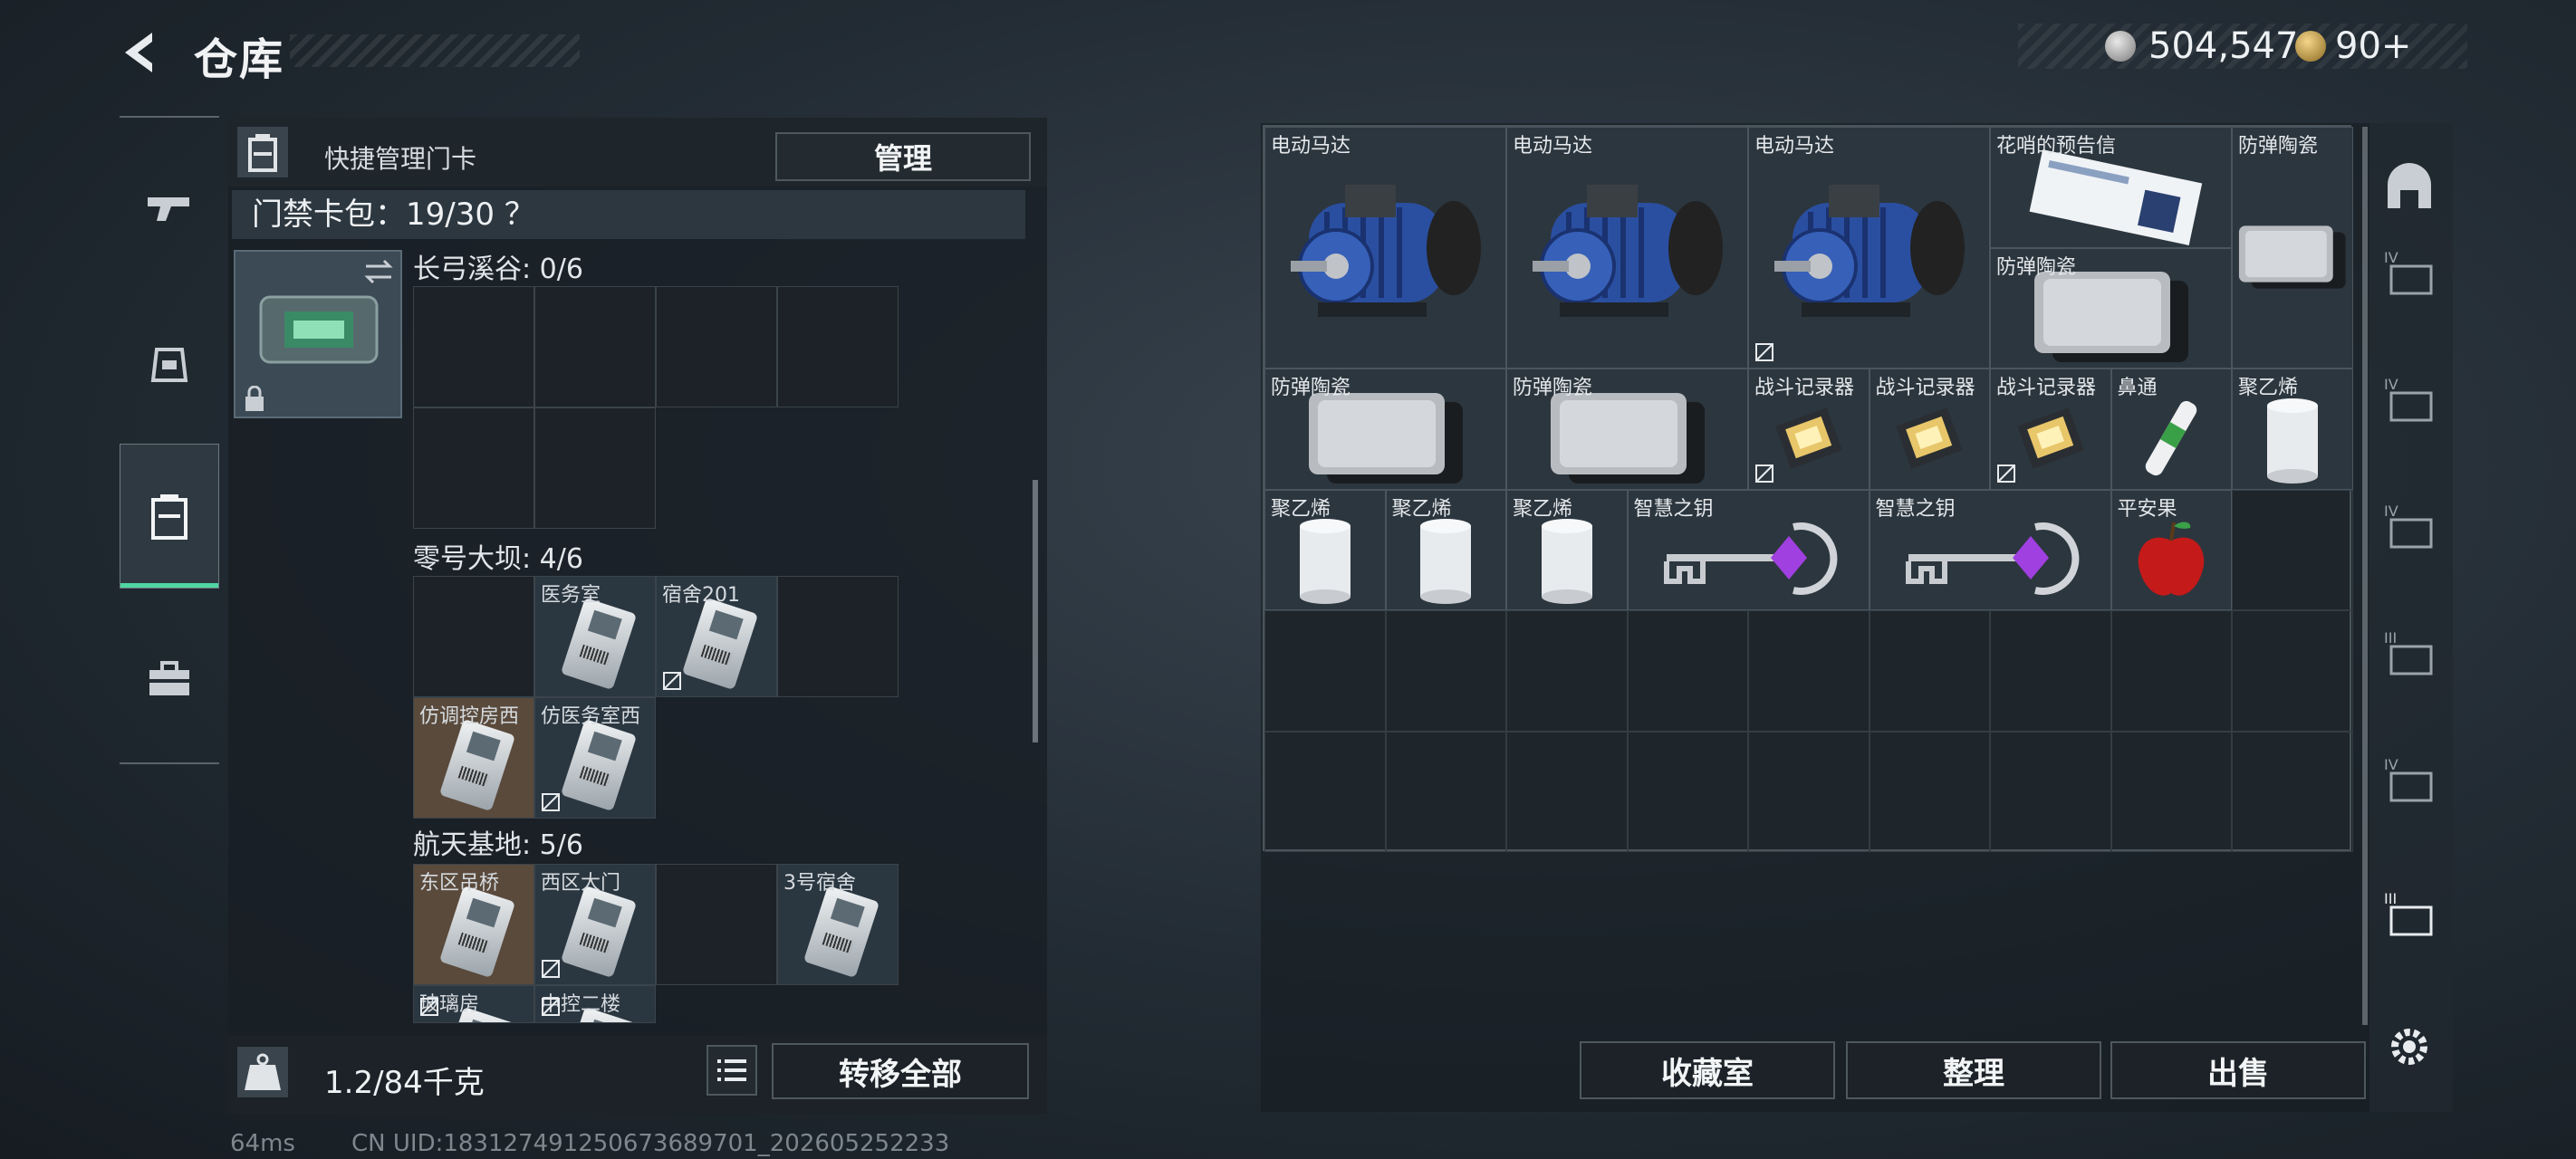 The width and height of the screenshot is (2576, 1159). Describe the element at coordinates (169, 679) in the screenshot. I see `nav-toolbox` at that location.